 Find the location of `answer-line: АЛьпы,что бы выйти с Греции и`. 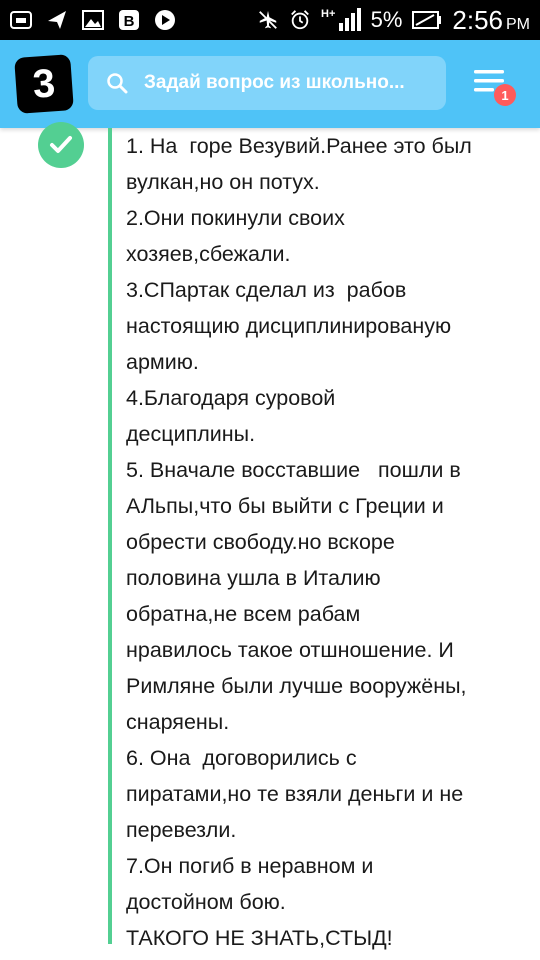

answer-line: АЛьпы,что бы выйти с Греции и is located at coordinates (285, 506).